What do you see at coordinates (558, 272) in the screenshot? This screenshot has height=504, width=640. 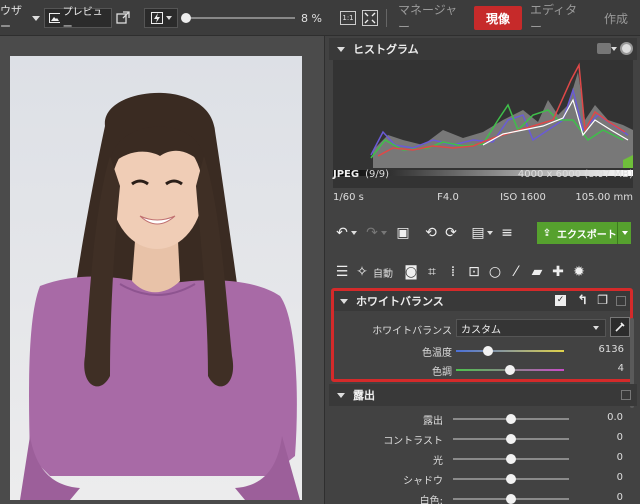 I see `bandage-icon: ✚` at bounding box center [558, 272].